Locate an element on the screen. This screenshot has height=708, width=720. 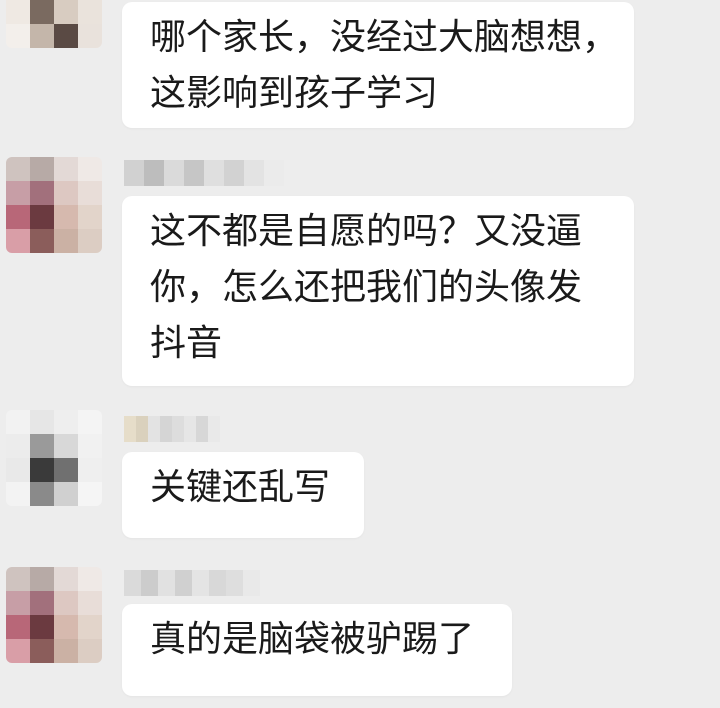
message-text-line: 真的是脑袋被驴踢了 is located at coordinates (312, 639).